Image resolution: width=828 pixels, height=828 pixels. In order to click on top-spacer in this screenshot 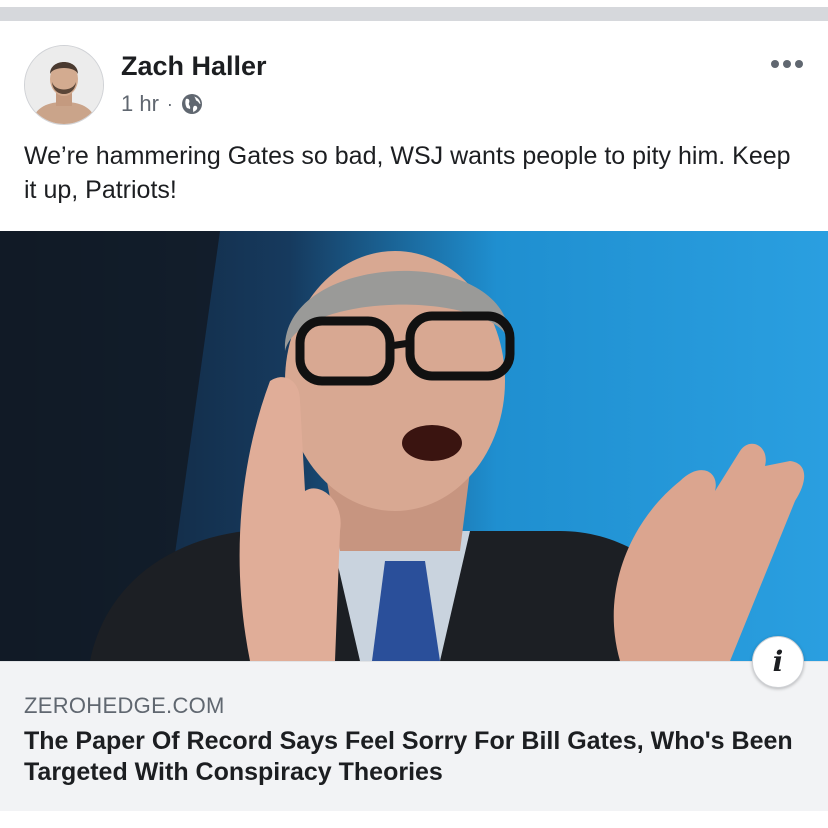, I will do `click(414, 3)`.